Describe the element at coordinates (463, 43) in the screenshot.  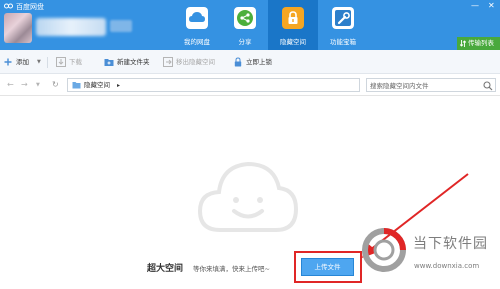
I see `transfer-icon` at that location.